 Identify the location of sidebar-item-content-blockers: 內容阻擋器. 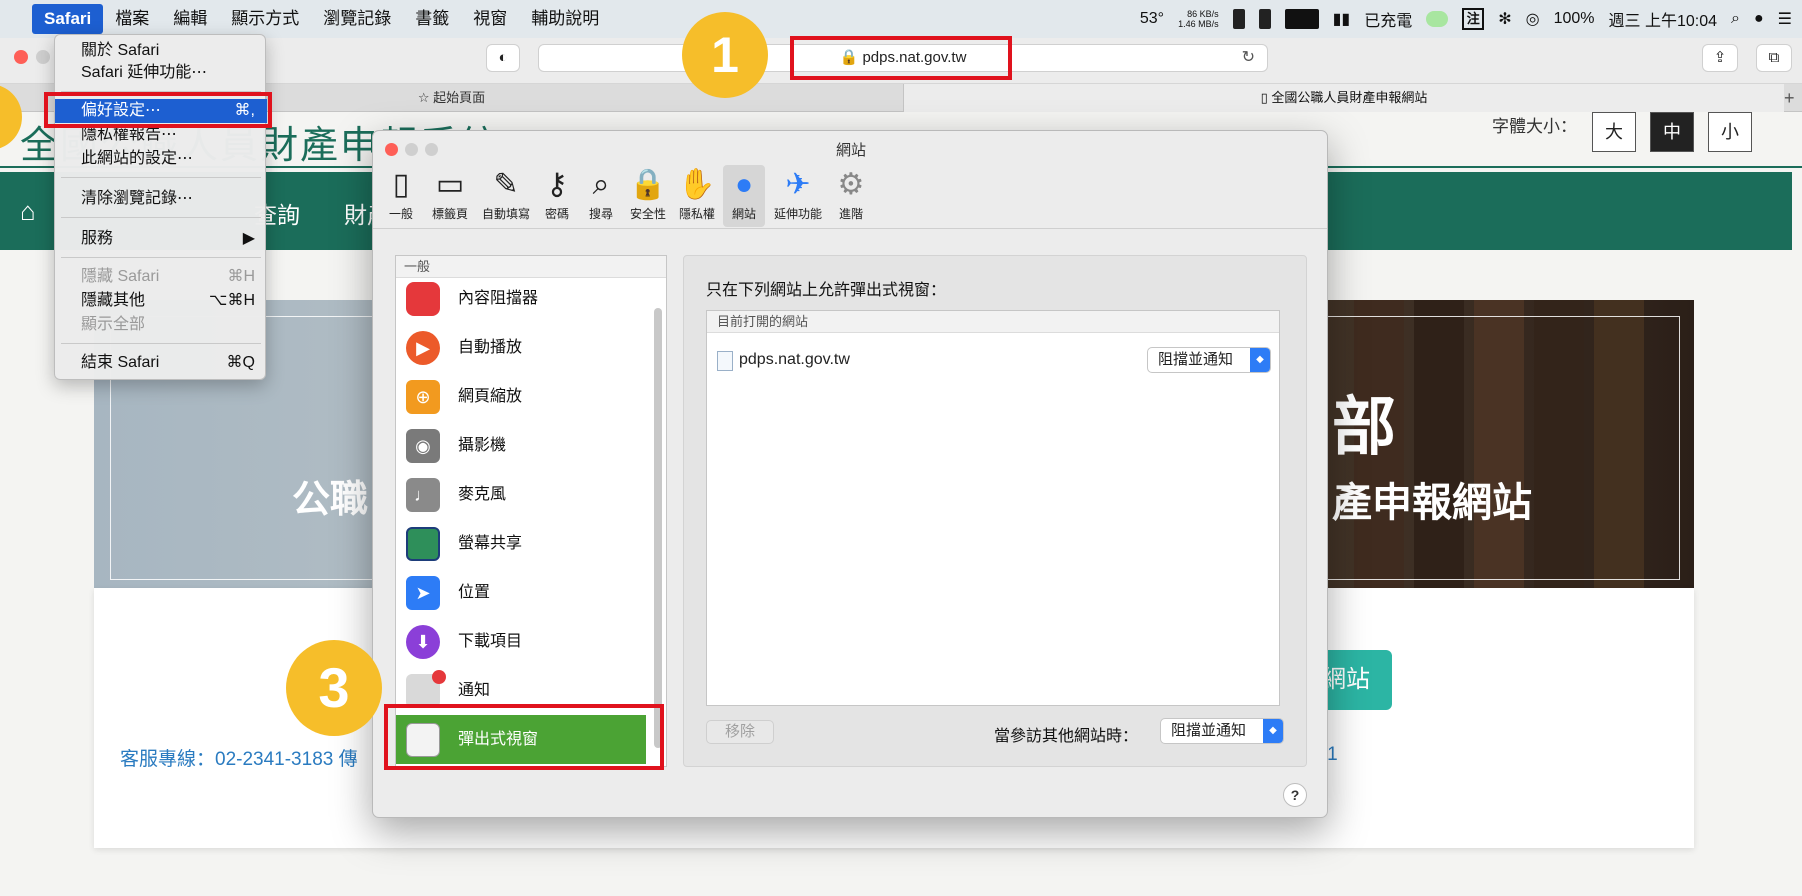
(521, 298).